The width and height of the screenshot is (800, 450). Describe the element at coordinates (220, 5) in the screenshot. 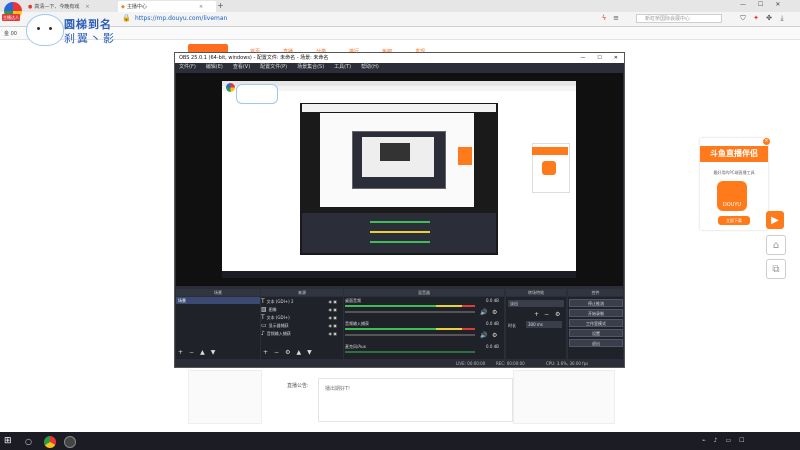

I see `new-tab-button: +` at that location.